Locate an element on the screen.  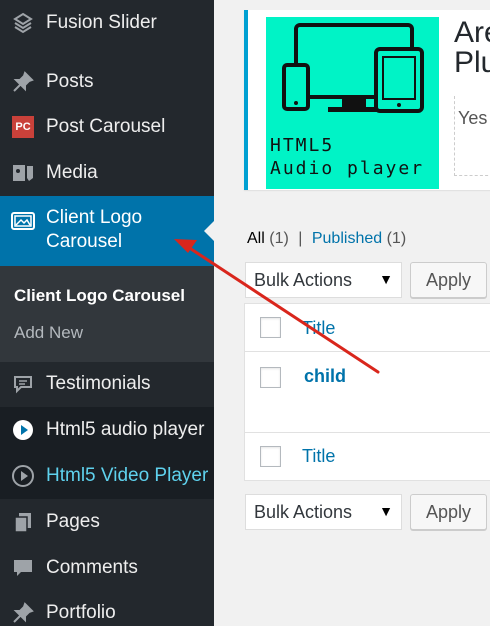
comment-icon is located at coordinates (23, 568).